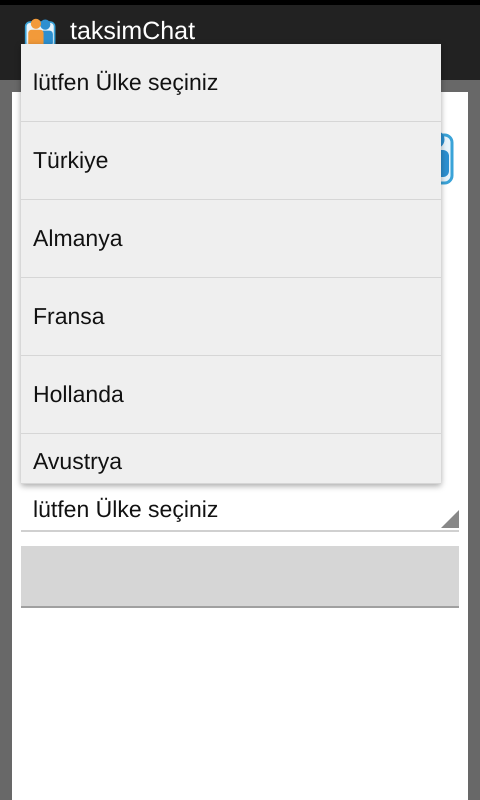 This screenshot has height=800, width=480. Describe the element at coordinates (231, 161) in the screenshot. I see `dropdown-item: Türkiye` at that location.